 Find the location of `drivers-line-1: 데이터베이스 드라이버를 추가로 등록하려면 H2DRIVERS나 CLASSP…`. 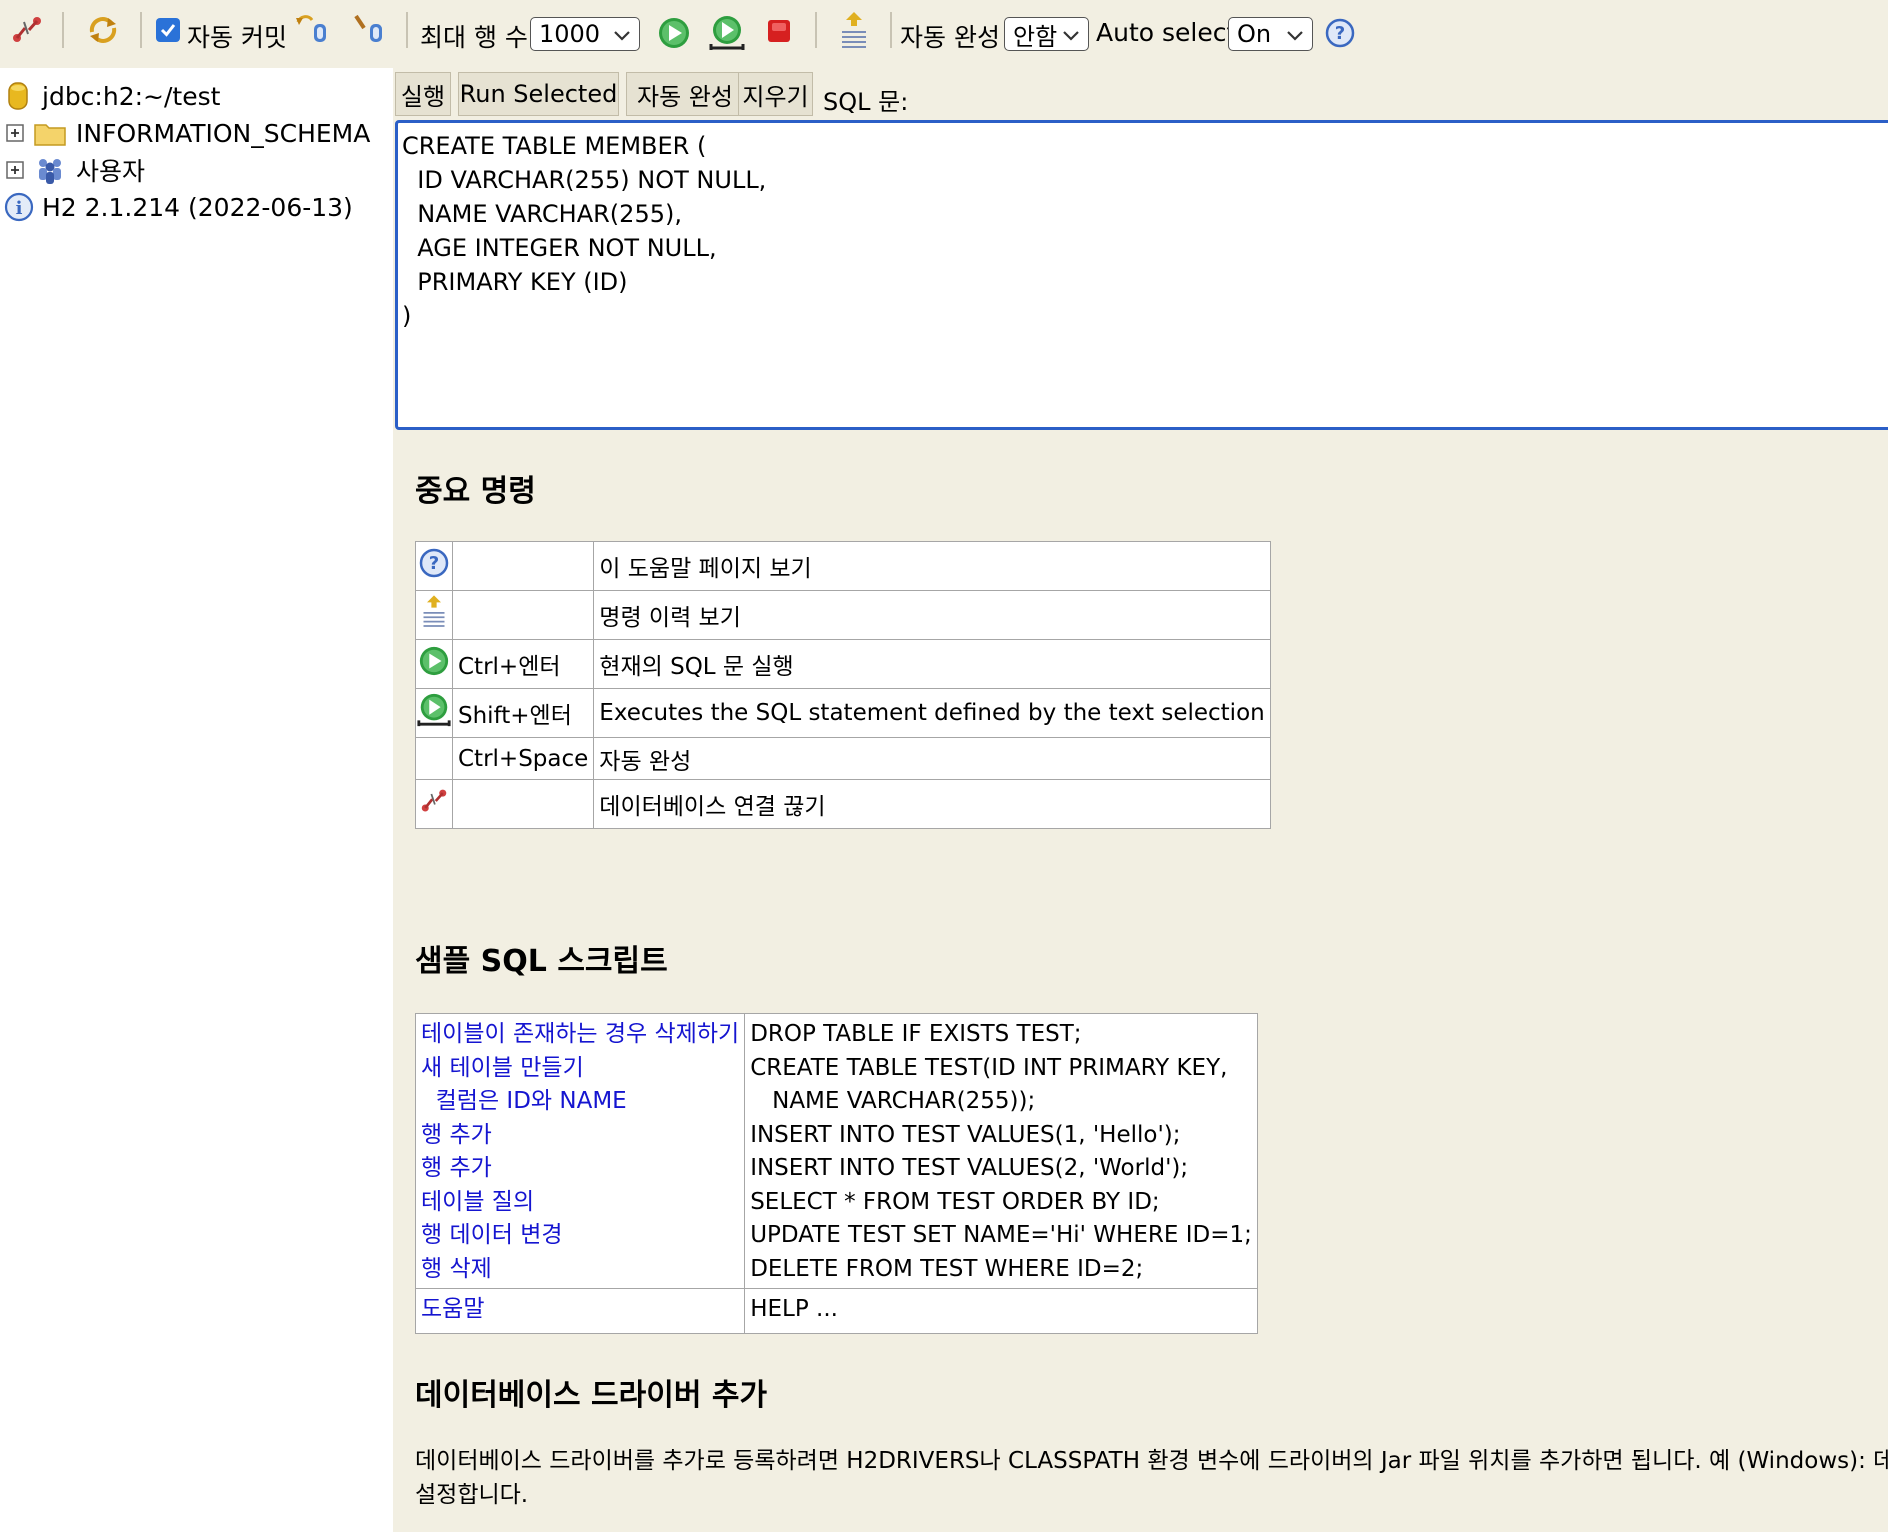

drivers-line-1: 데이터베이스 드라이버를 추가로 등록하려면 H2DRIVERS나 CLASSP… is located at coordinates (1151, 1461).